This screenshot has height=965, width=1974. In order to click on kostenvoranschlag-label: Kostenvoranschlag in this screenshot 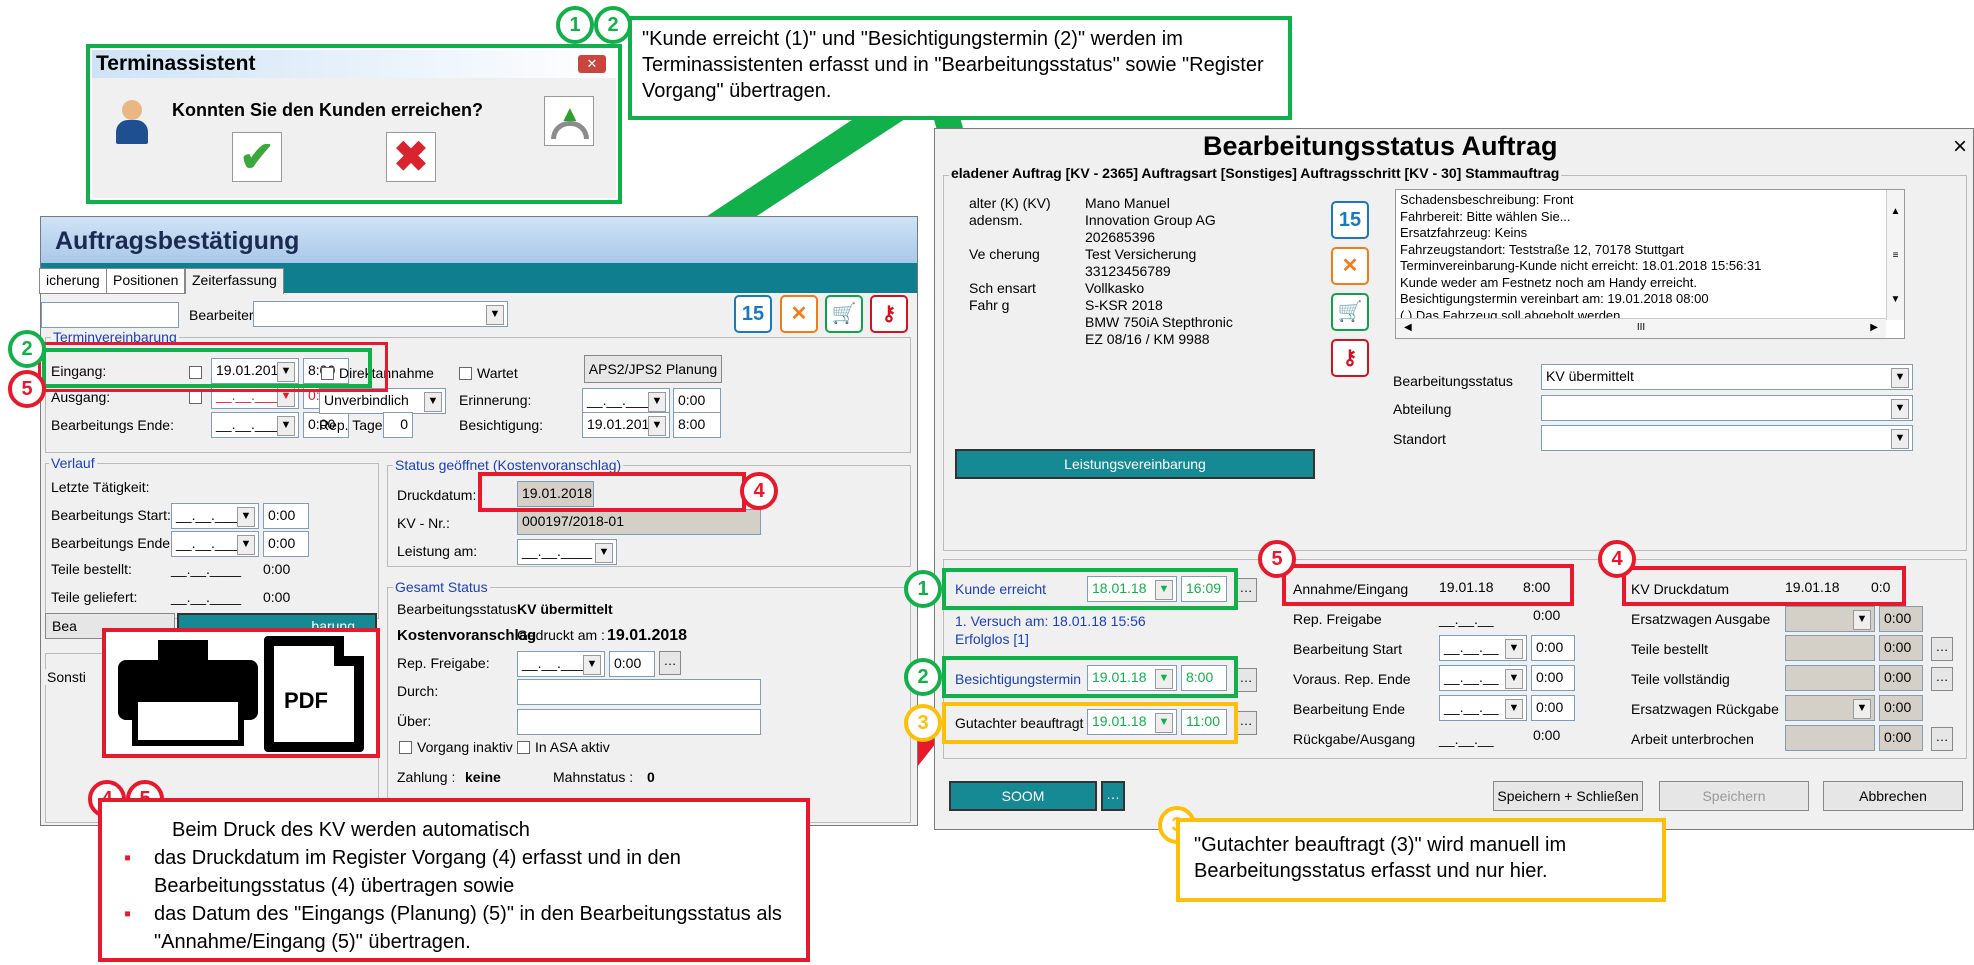, I will do `click(467, 635)`.